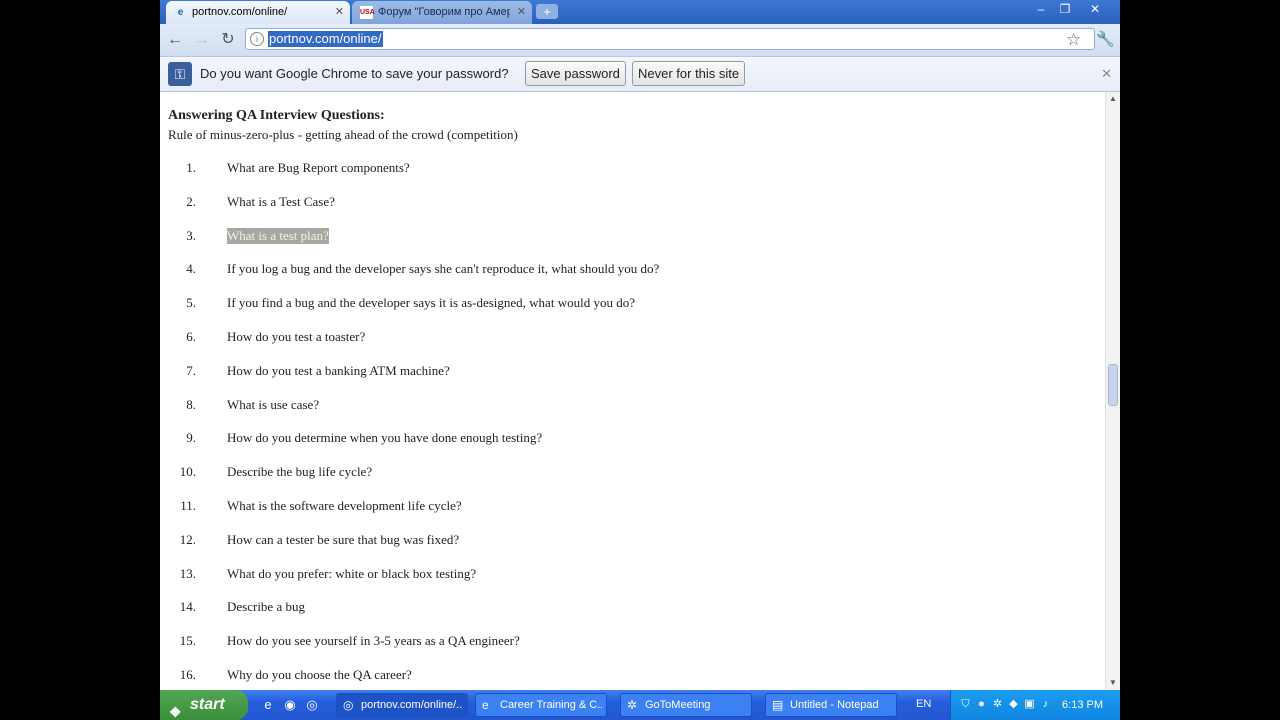 Image resolution: width=1280 pixels, height=720 pixels. I want to click on question-text: Describe a bug, so click(266, 606).